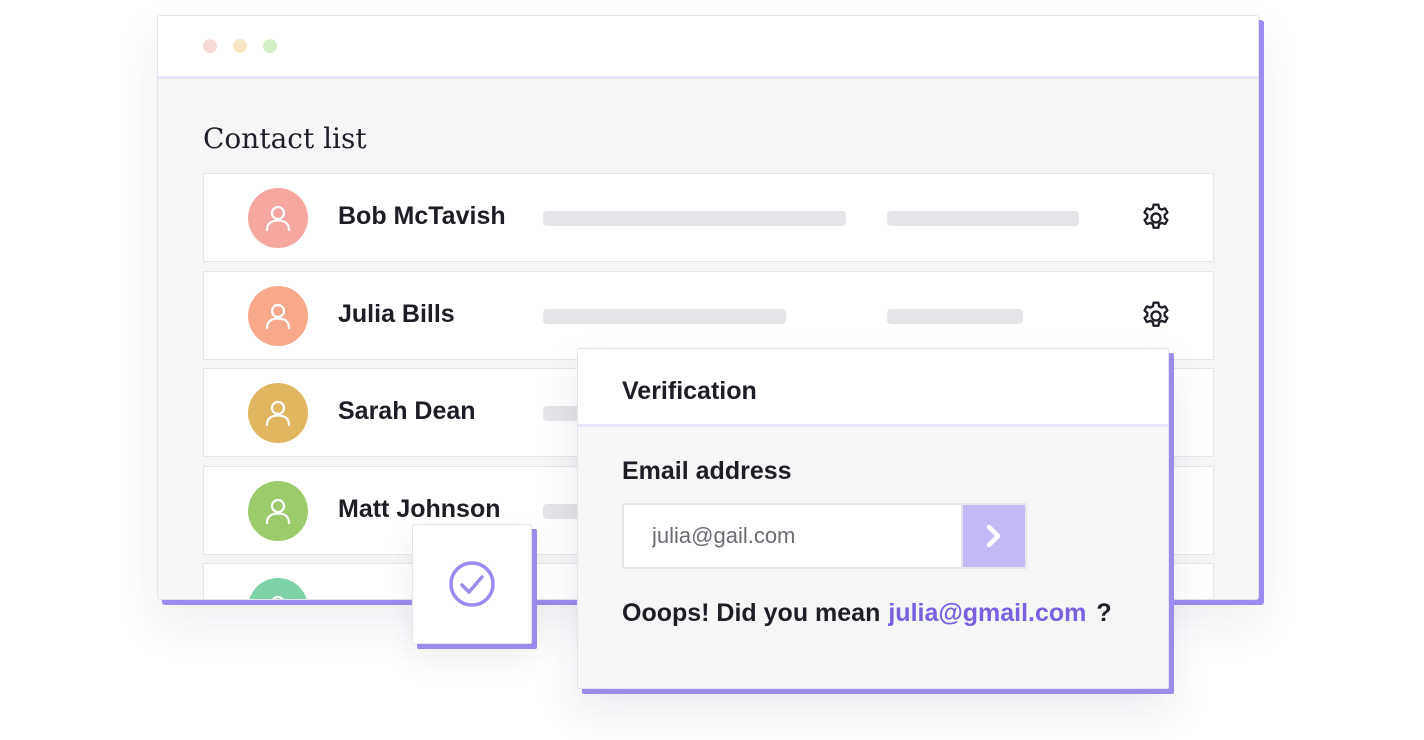  I want to click on page-title: Contact list, so click(285, 138).